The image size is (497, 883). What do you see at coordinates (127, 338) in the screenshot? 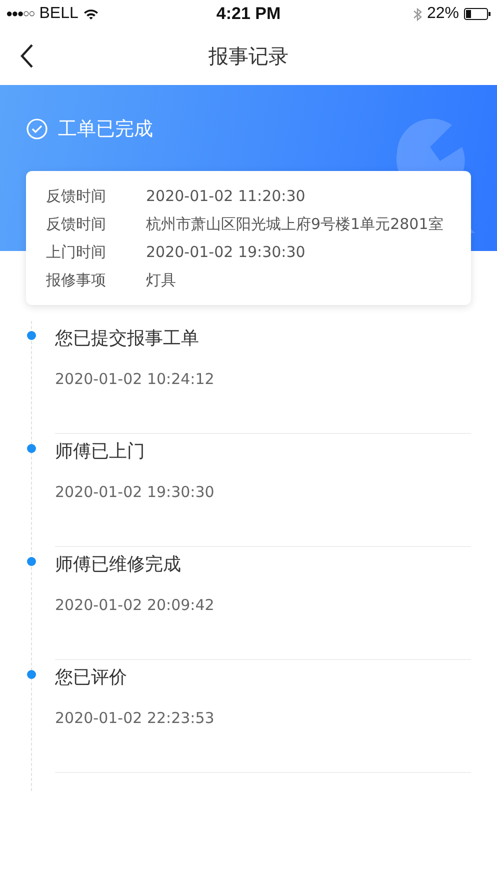
I see `event-title: 您已提交报事工单` at bounding box center [127, 338].